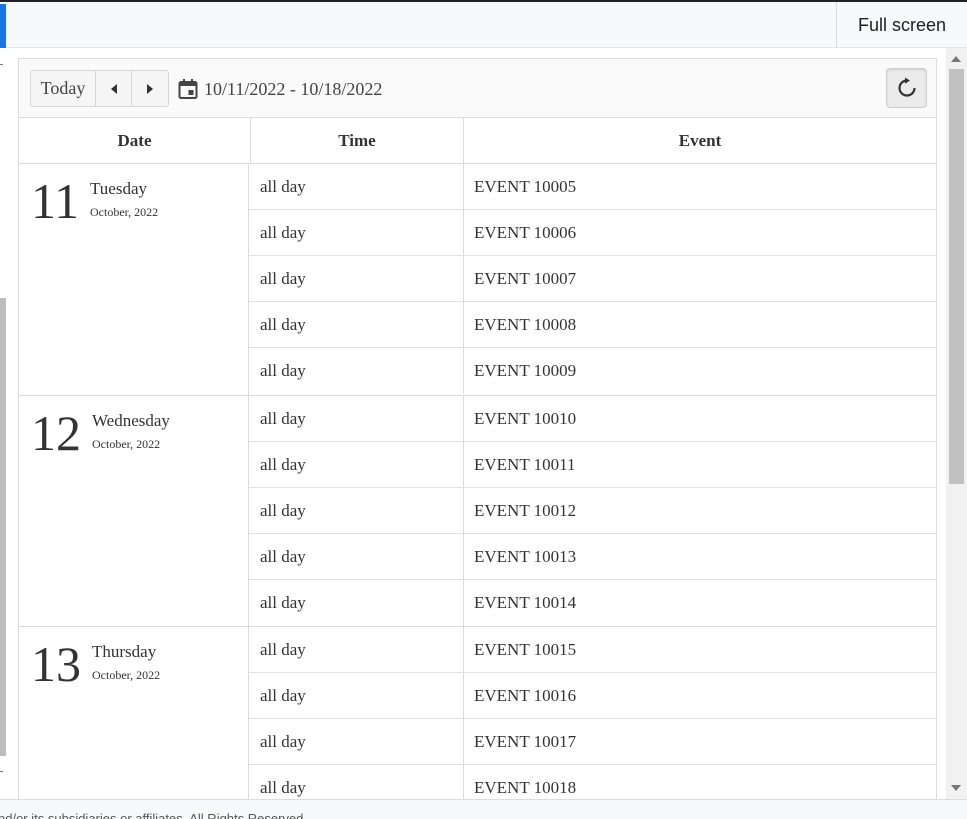 The image size is (967, 819). I want to click on day-number: 12, so click(56, 433).